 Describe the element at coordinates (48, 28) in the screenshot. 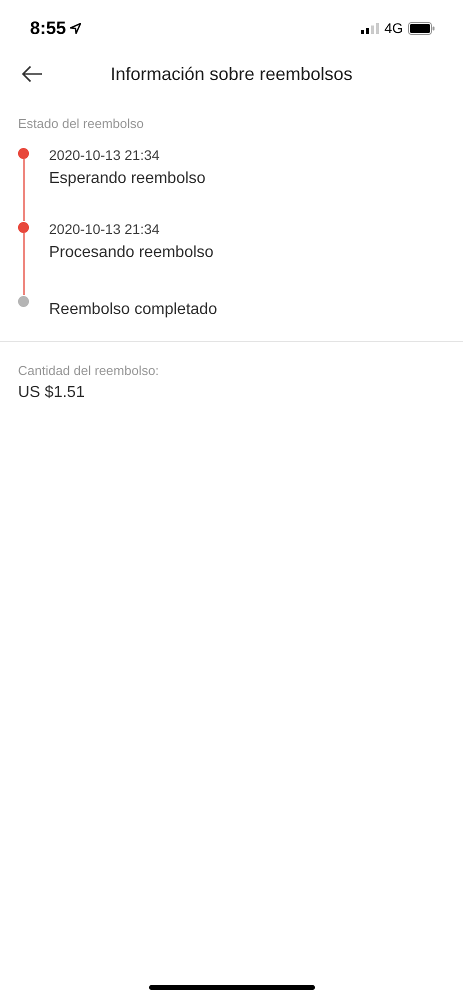

I see `status-time: 8:55` at that location.